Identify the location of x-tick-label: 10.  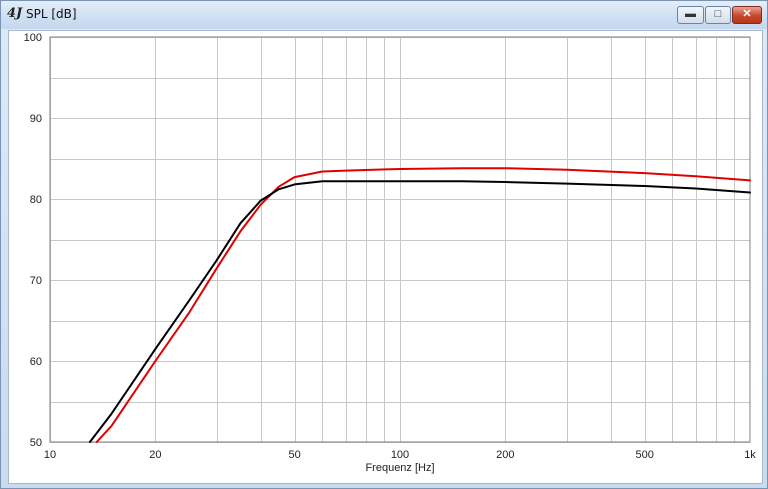
(50, 455).